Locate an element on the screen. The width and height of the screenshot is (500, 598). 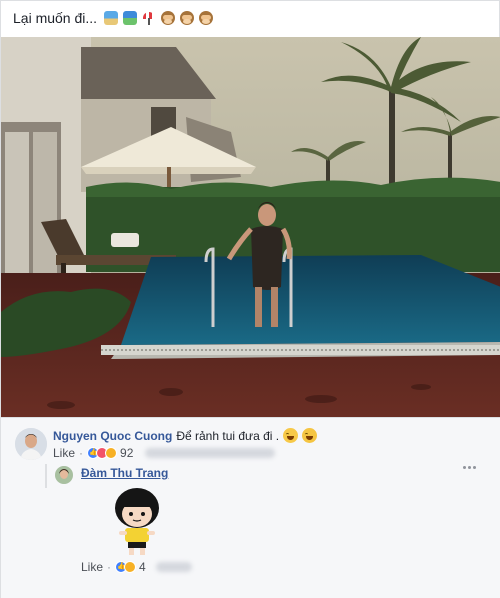
reply-author: Đàm Thu Trang is located at coordinates (124, 473).